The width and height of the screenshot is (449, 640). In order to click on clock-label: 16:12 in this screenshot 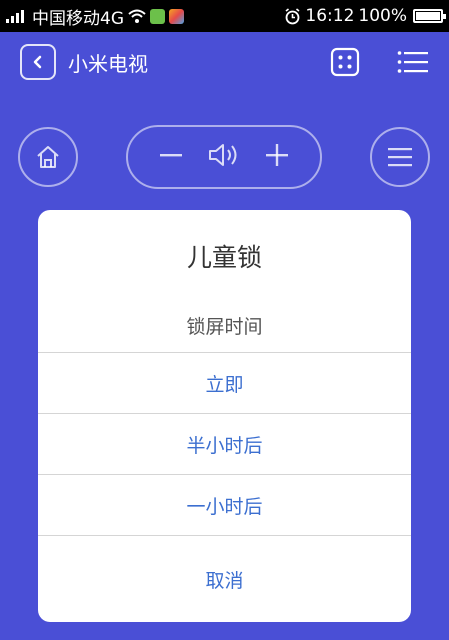, I will do `click(330, 16)`.